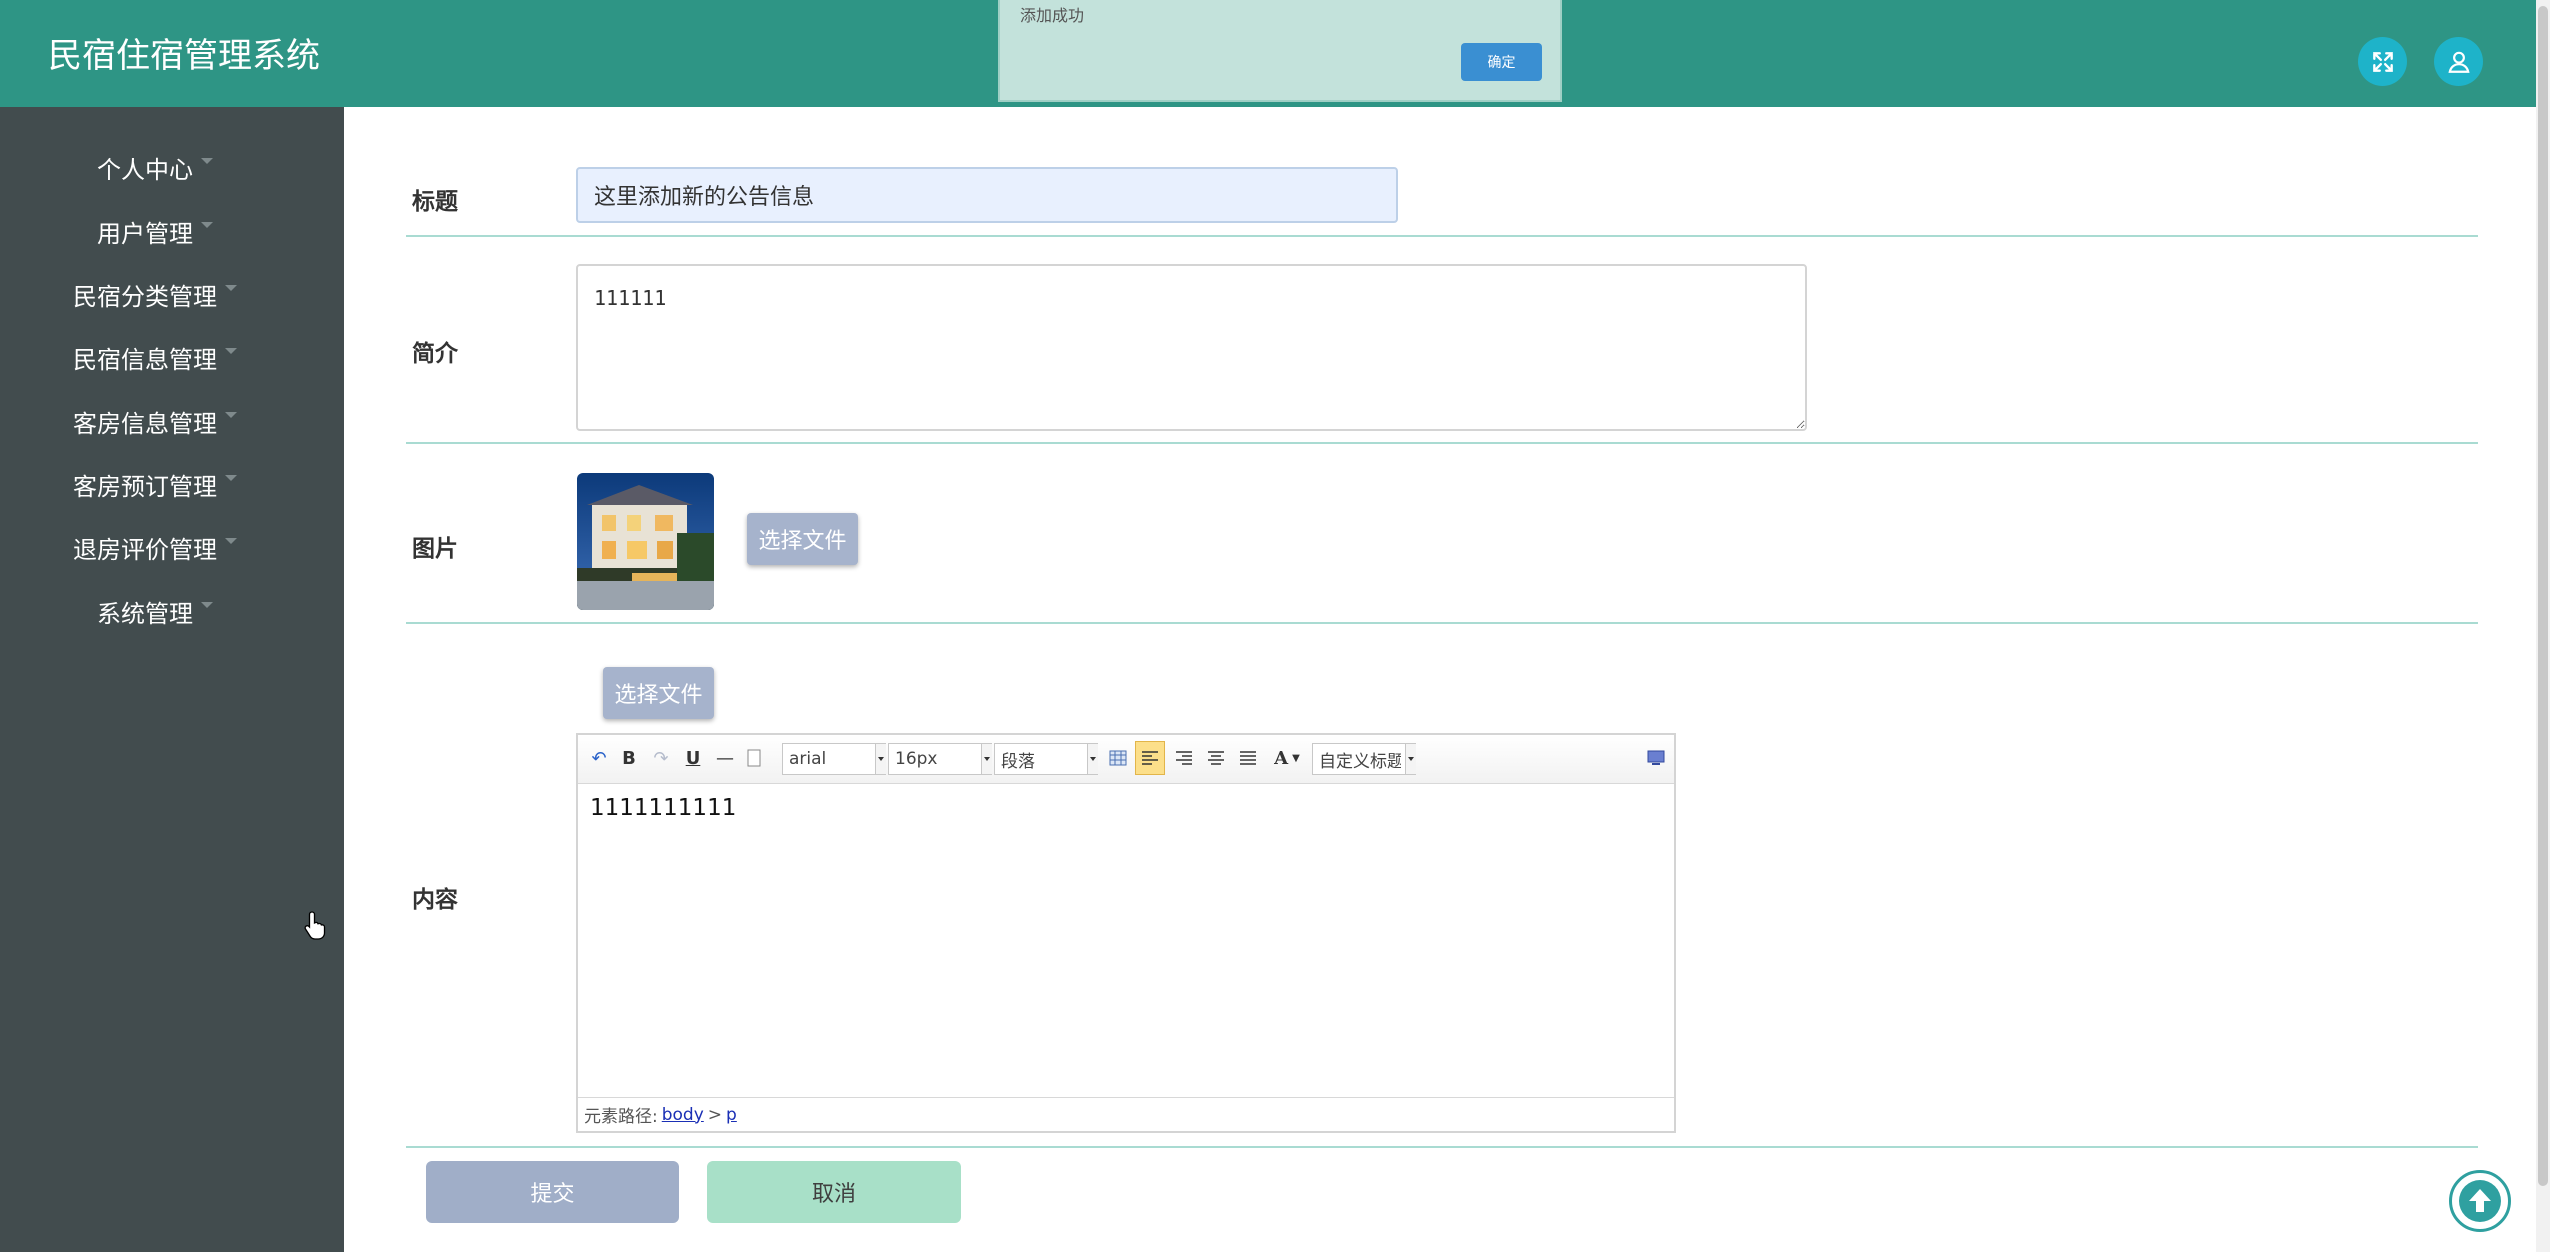  What do you see at coordinates (1046, 759) in the screenshot?
I see `paragraph-select: 段落` at bounding box center [1046, 759].